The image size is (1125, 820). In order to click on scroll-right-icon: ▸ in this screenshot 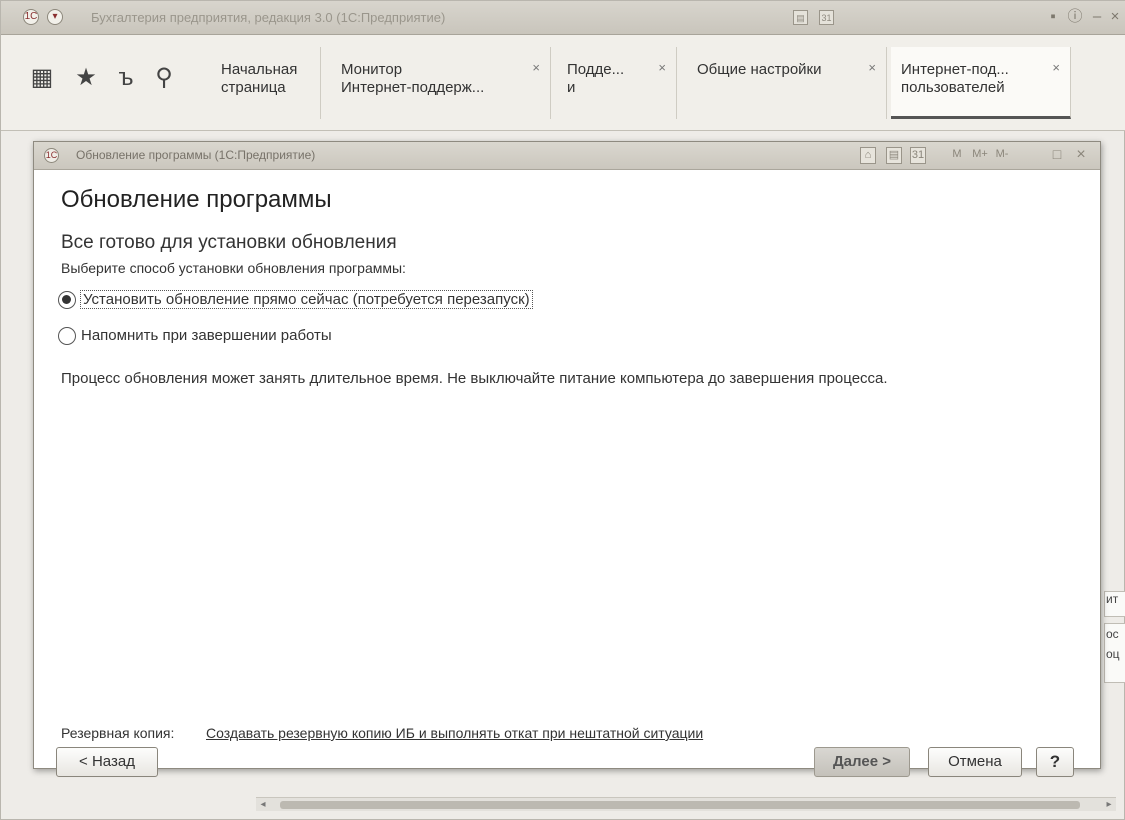, I will do `click(1109, 805)`.